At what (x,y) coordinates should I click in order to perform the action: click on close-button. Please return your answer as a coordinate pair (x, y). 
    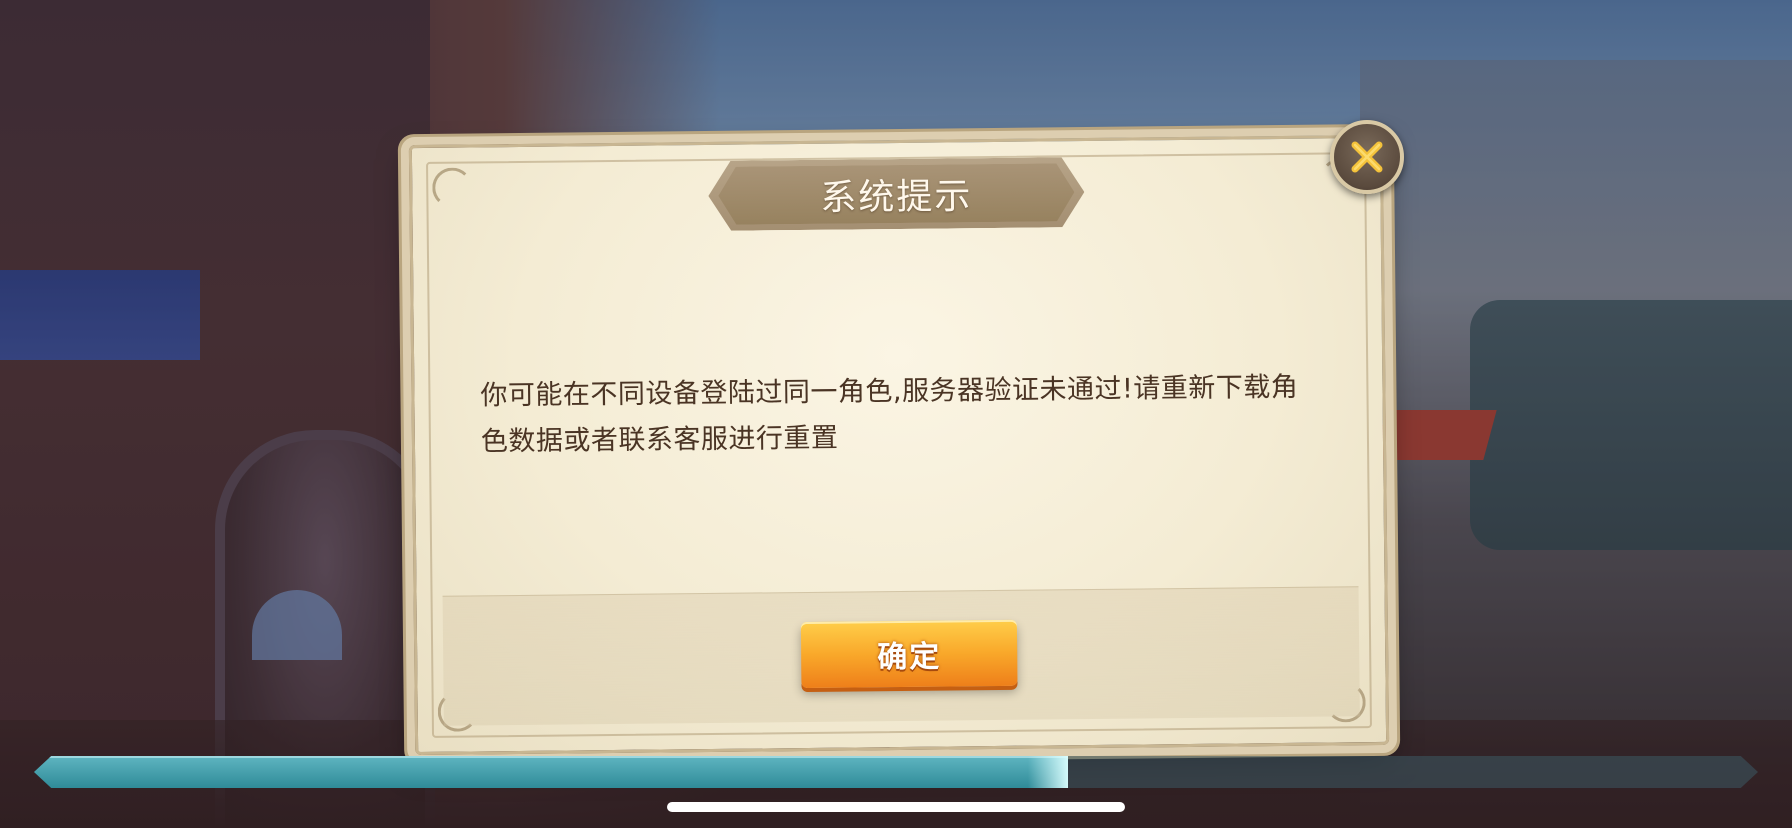
    Looking at the image, I should click on (1367, 157).